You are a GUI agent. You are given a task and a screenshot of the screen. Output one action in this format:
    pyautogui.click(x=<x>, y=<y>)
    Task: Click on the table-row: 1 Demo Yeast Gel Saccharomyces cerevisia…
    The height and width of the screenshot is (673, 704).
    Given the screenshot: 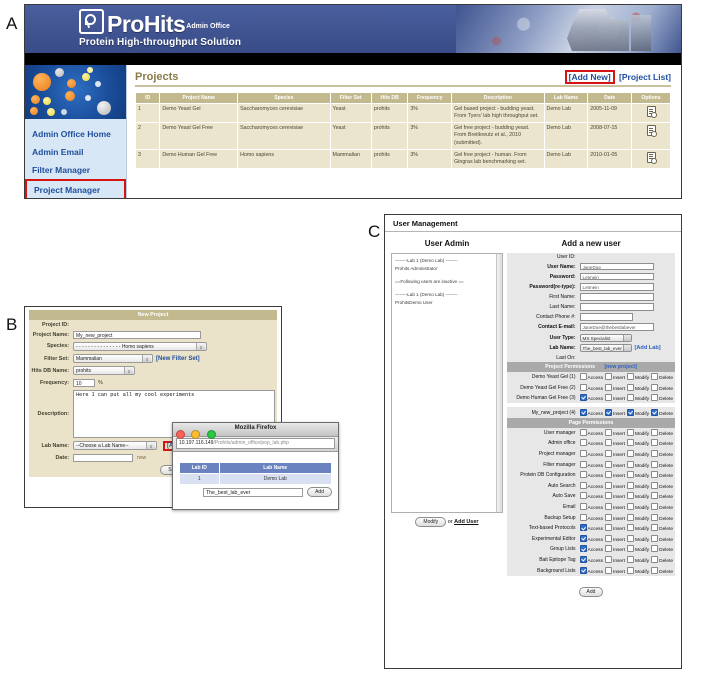 What is the action you would take?
    pyautogui.click(x=402, y=113)
    